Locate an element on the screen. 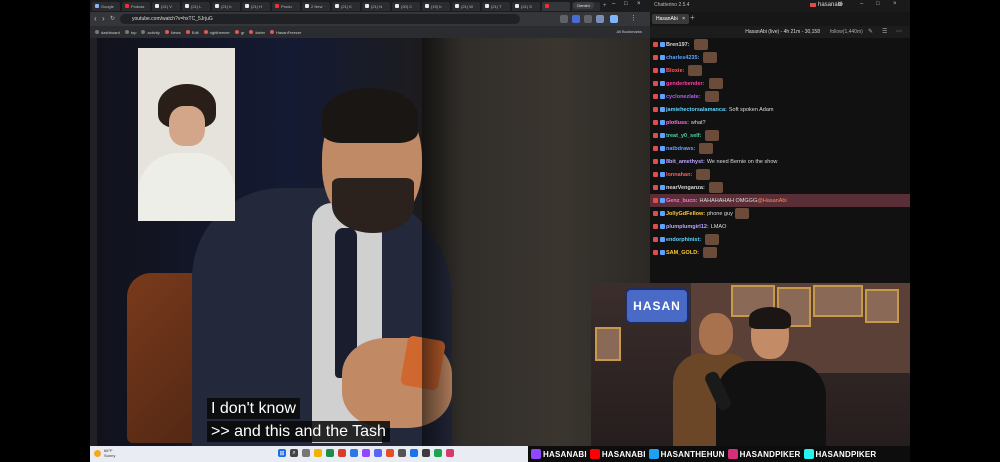 This screenshot has width=1000, height=462. browser-tab: Google is located at coordinates (106, 6).